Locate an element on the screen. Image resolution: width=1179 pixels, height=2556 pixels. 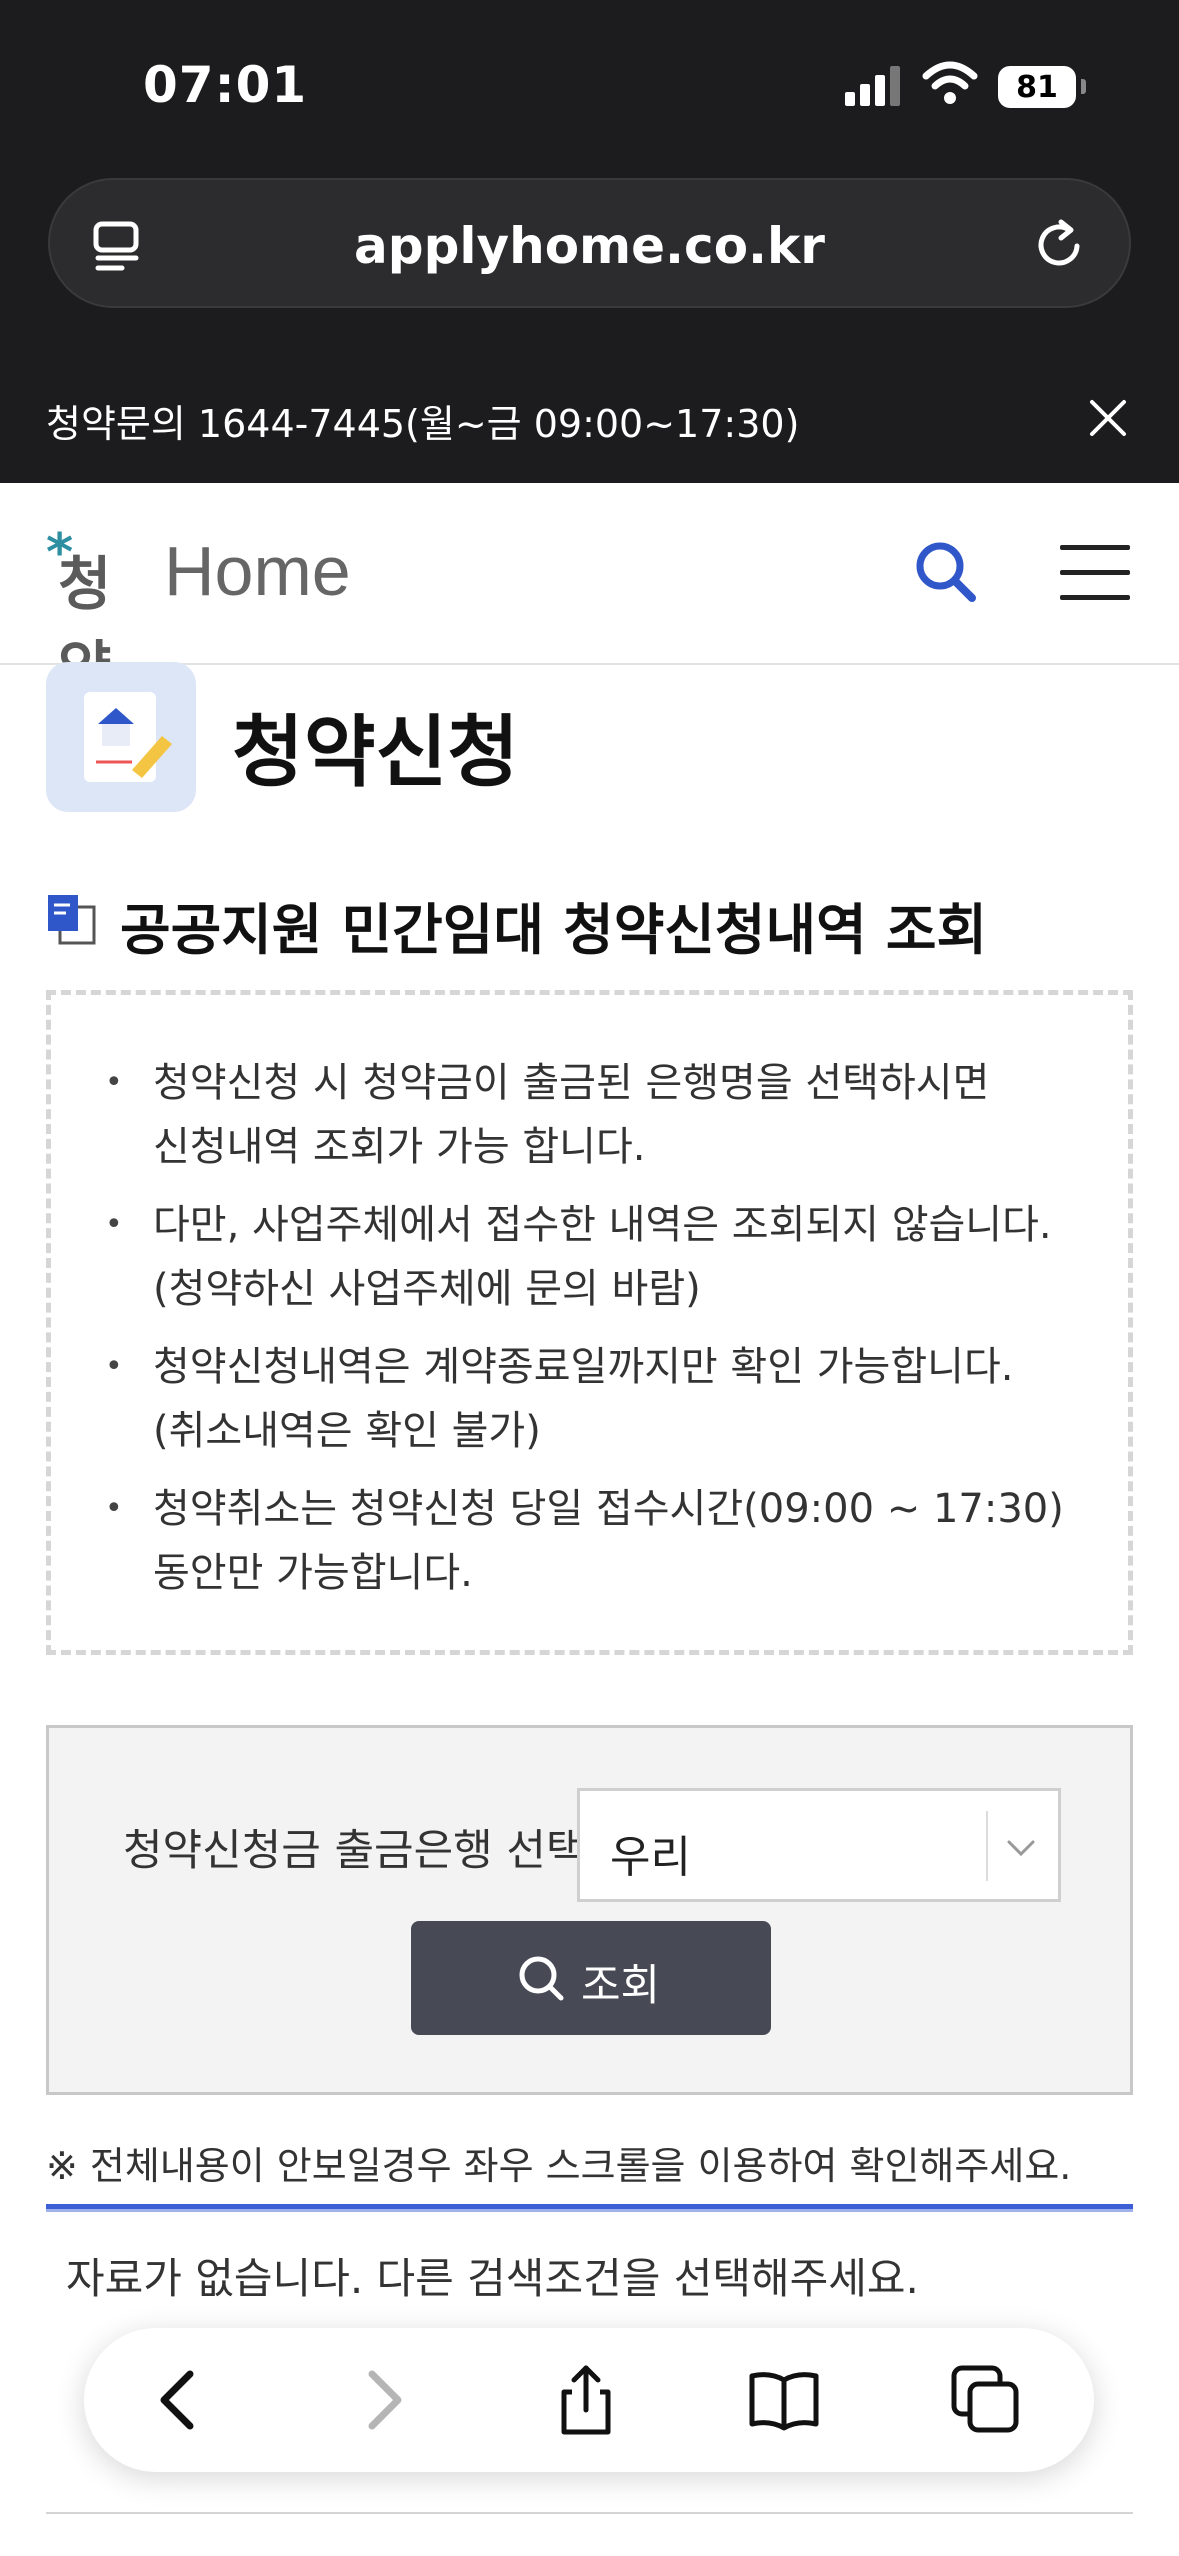
browser-toolbar is located at coordinates (589, 2400).